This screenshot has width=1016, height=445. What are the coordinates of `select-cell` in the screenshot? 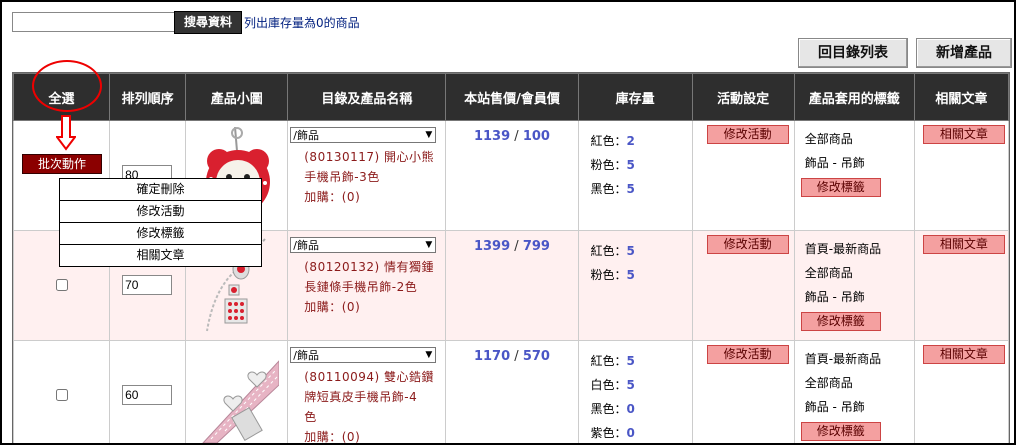 It's located at (61, 391).